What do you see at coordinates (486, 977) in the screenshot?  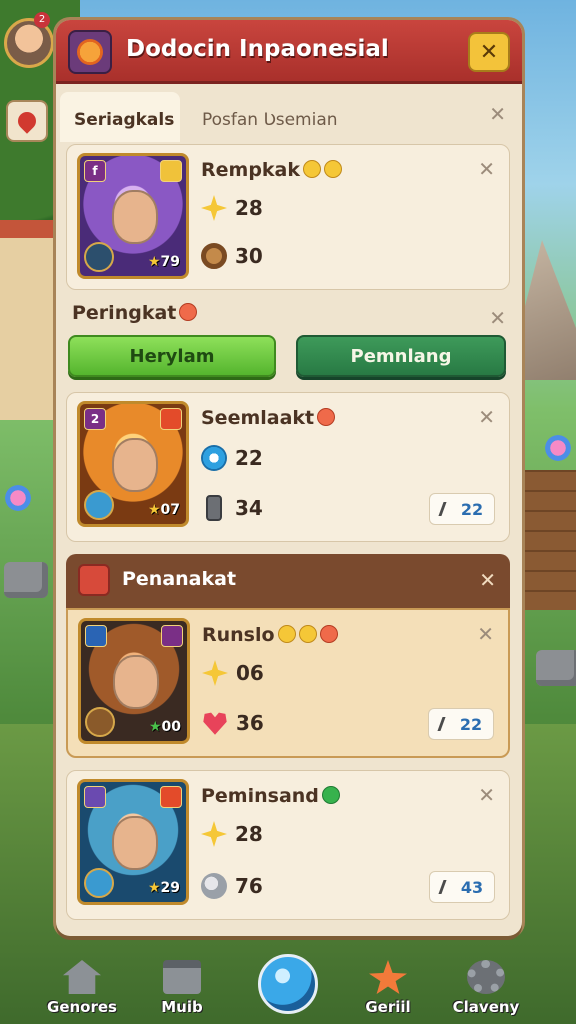 I see `gear-icon` at bounding box center [486, 977].